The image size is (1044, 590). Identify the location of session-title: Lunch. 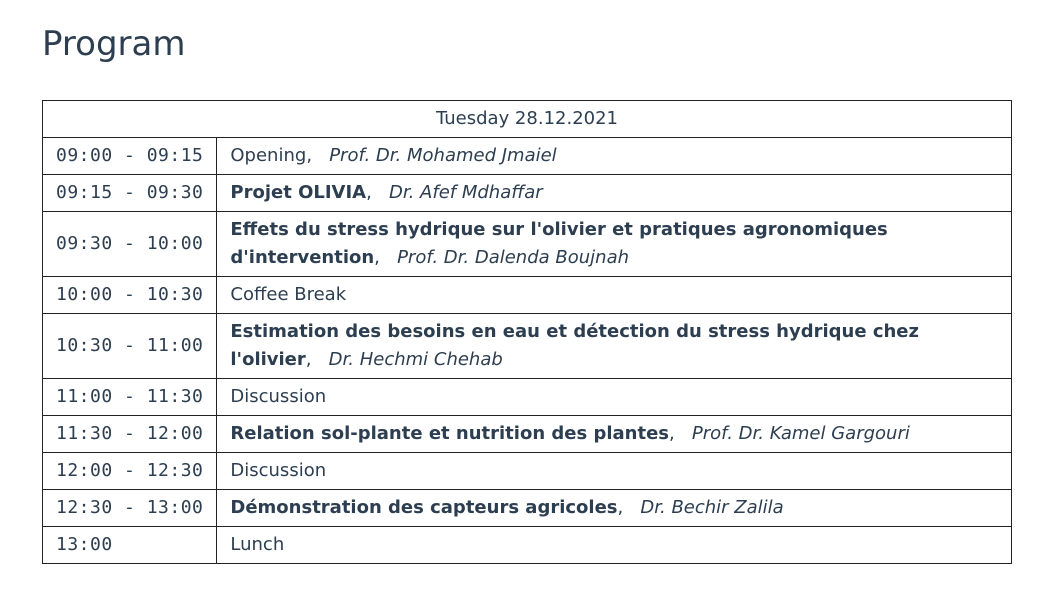
(257, 544).